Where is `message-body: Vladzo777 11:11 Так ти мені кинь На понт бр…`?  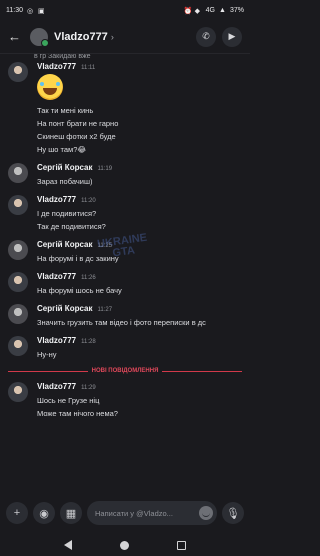 message-body: Vladzo777 11:11 Так ти мені кинь На понт бр… is located at coordinates (139, 109).